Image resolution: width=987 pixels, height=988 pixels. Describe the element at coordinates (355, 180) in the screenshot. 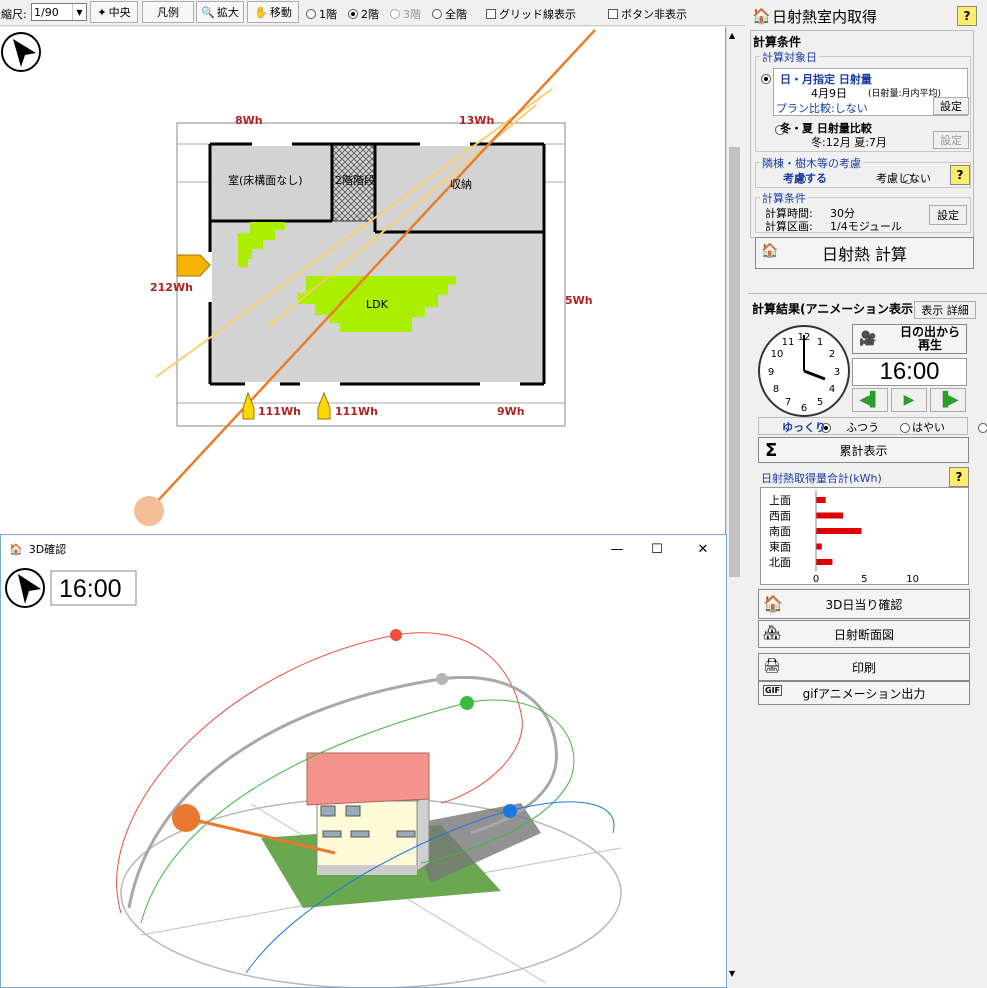

I see `stairs-label: 2階階段` at that location.